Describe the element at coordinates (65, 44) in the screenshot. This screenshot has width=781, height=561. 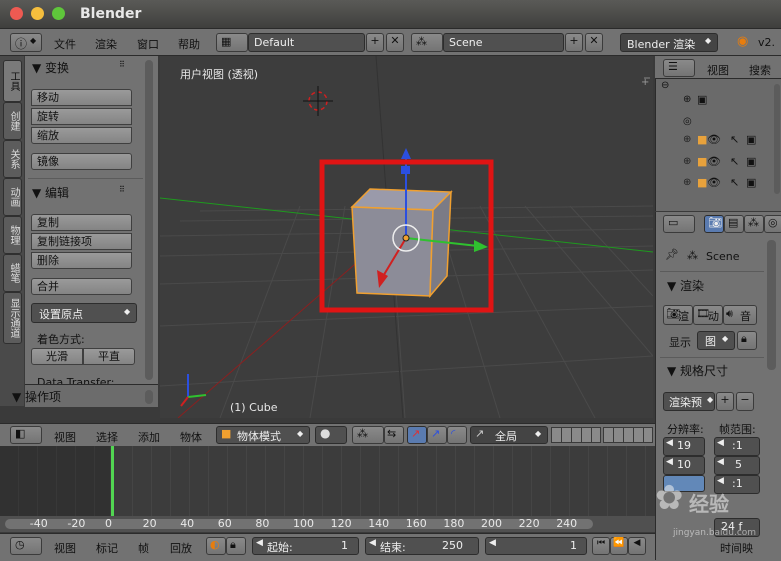
I see `menu-file: 文件` at that location.